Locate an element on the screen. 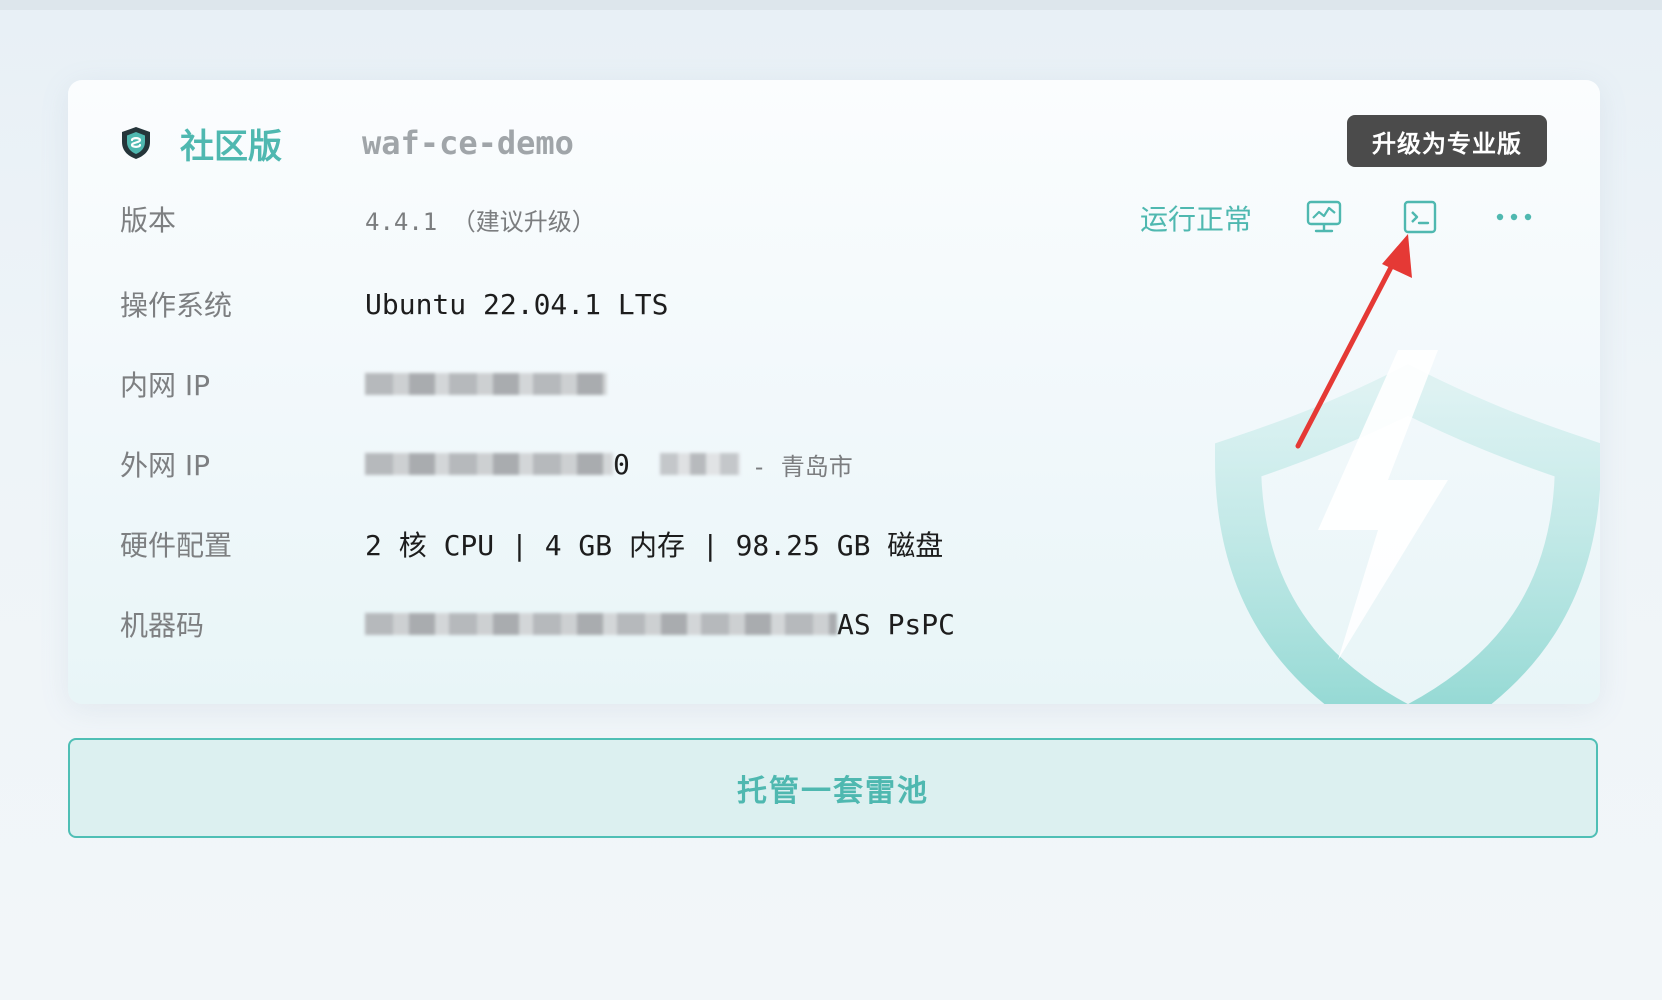 The image size is (1662, 1000). os-value: Ubuntu 22.04.1 LTS is located at coordinates (517, 304).